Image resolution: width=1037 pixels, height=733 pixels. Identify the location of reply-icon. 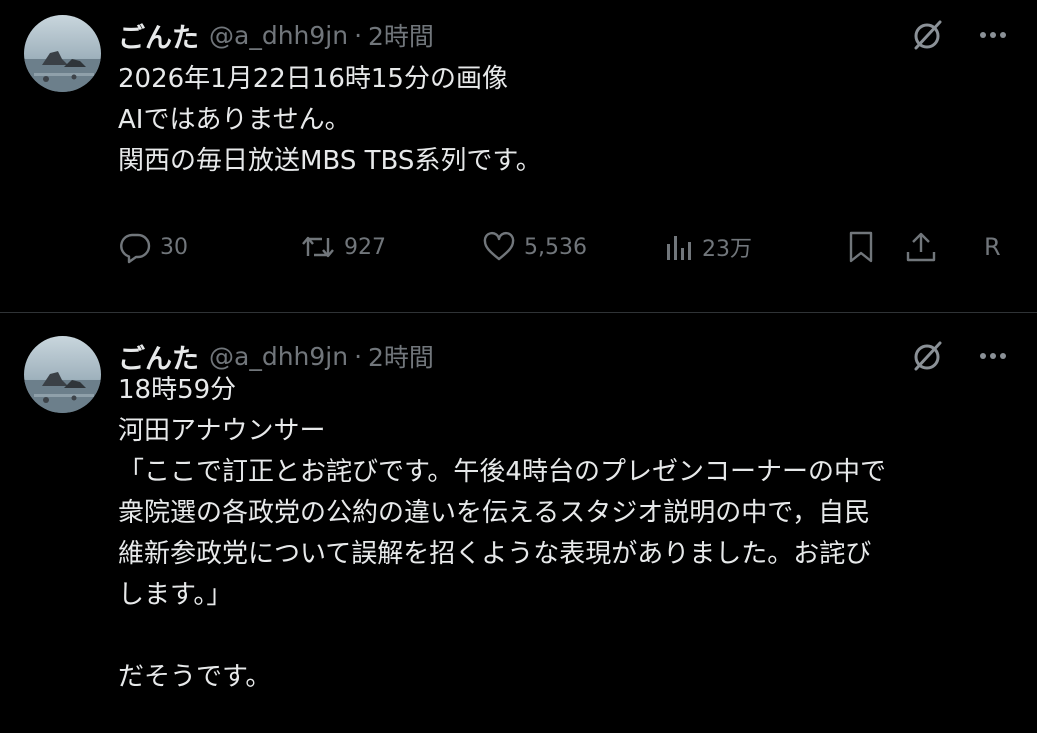
(135, 248).